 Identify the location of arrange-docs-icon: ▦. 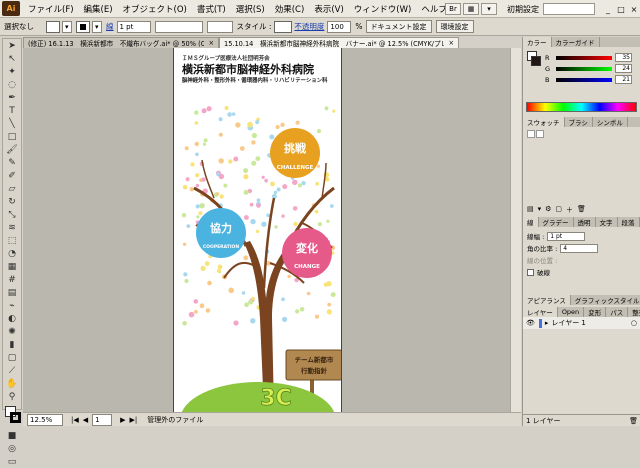
(471, 9).